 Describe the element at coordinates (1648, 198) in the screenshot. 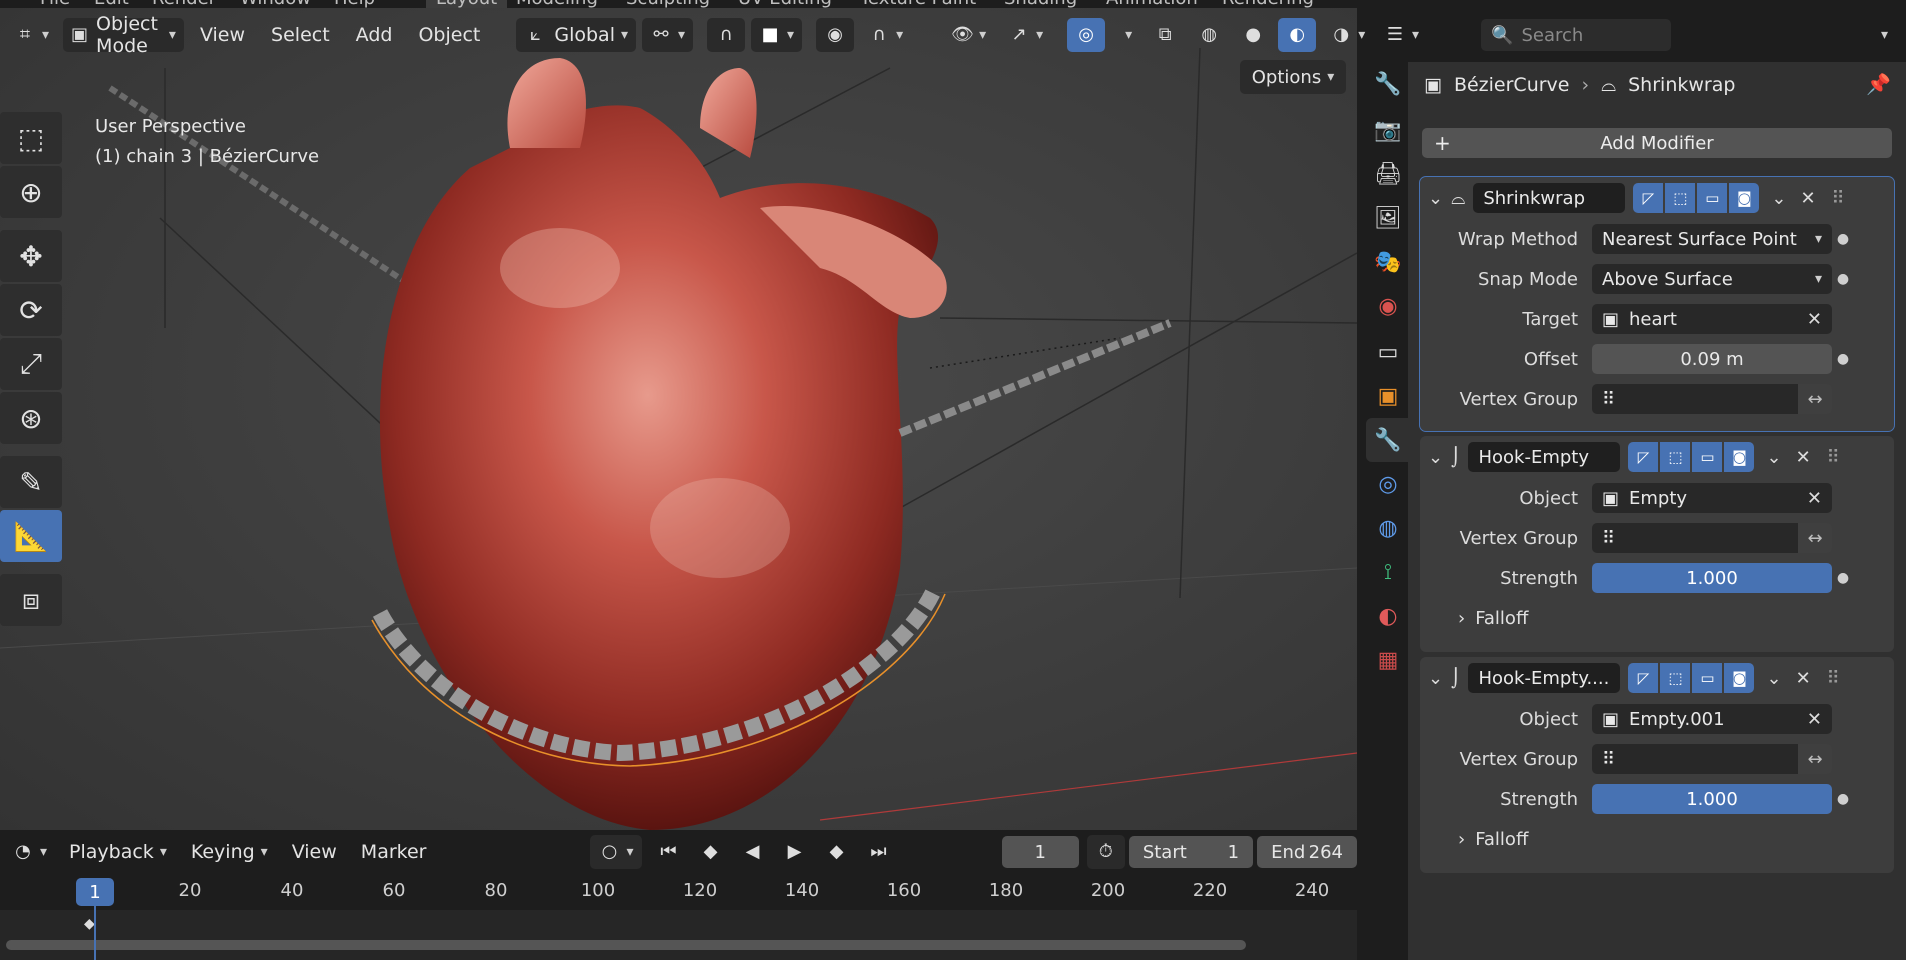

I see `edit-cage-toggle: ◸` at that location.